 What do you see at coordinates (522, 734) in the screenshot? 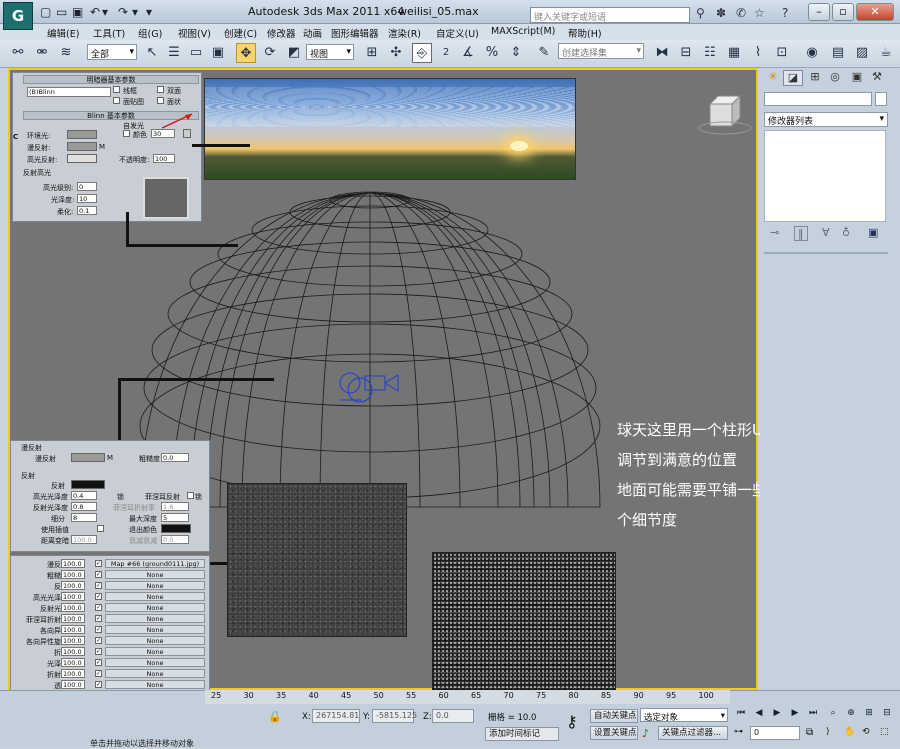
I see `add-time-tag-button: 添加时间标记` at bounding box center [522, 734].